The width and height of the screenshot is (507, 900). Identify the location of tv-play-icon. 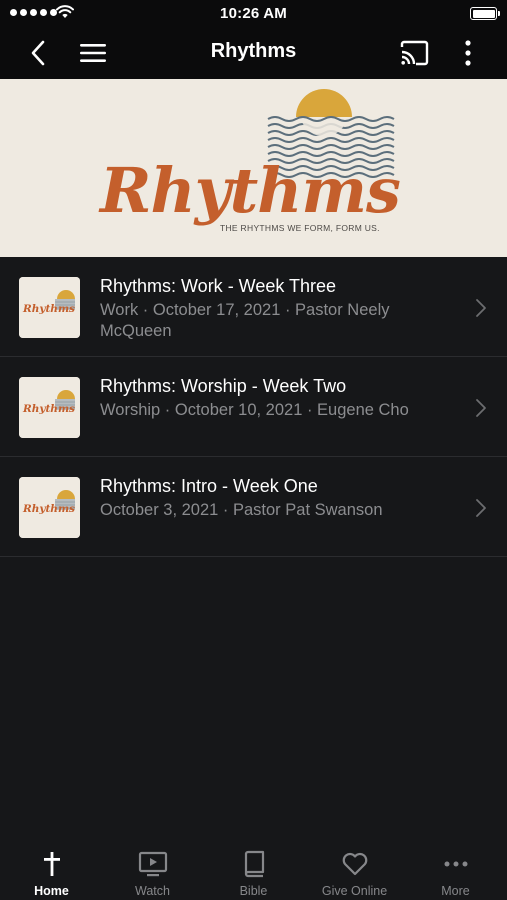
(152, 864).